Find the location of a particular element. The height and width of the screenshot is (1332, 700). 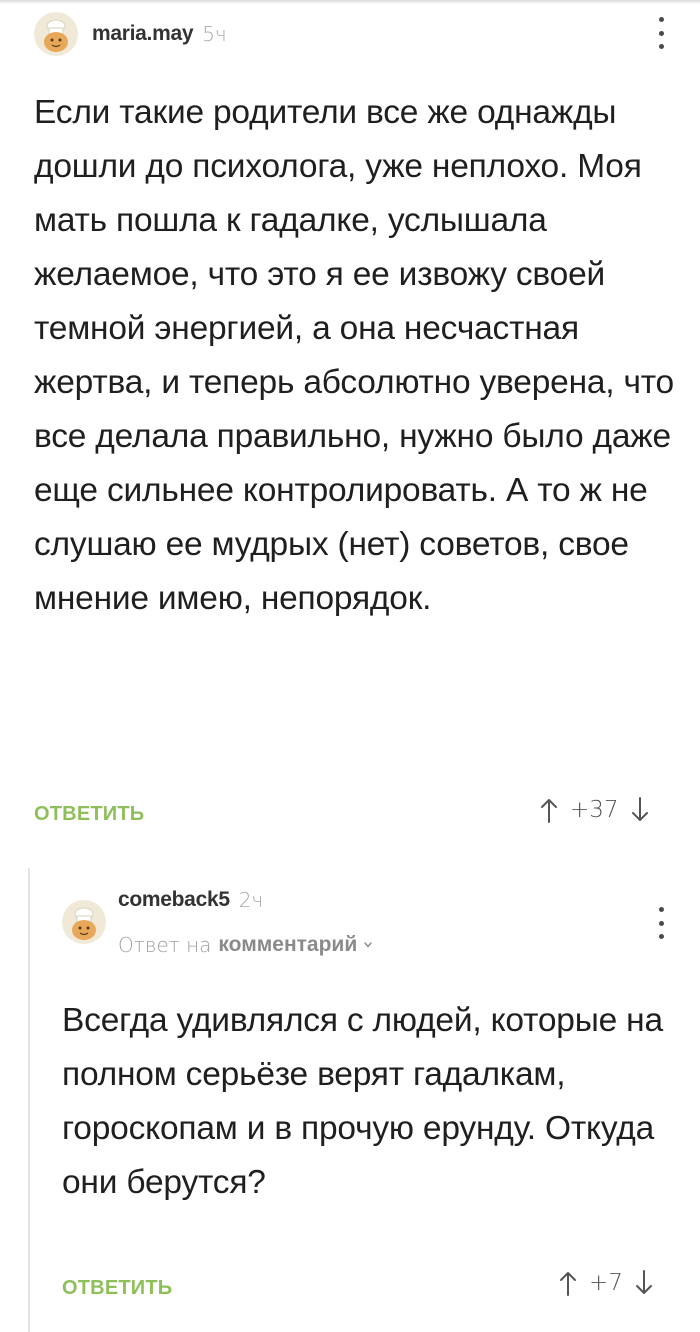

comment-header is located at coordinates (84, 922).